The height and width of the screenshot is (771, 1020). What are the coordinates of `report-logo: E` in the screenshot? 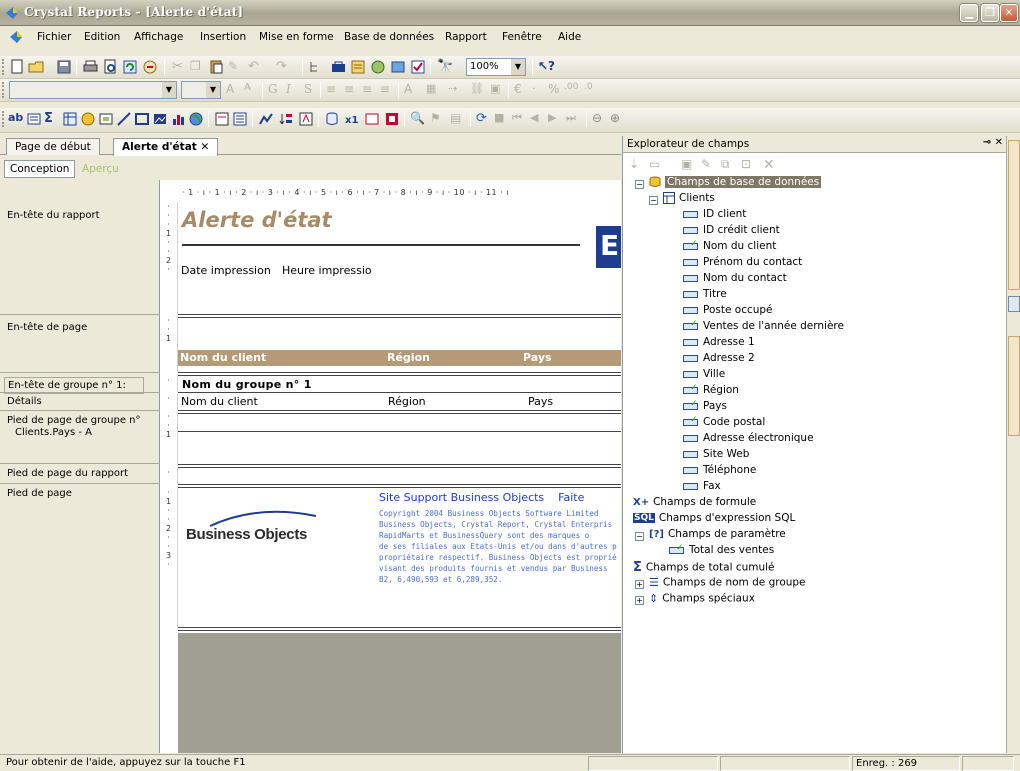 It's located at (608, 247).